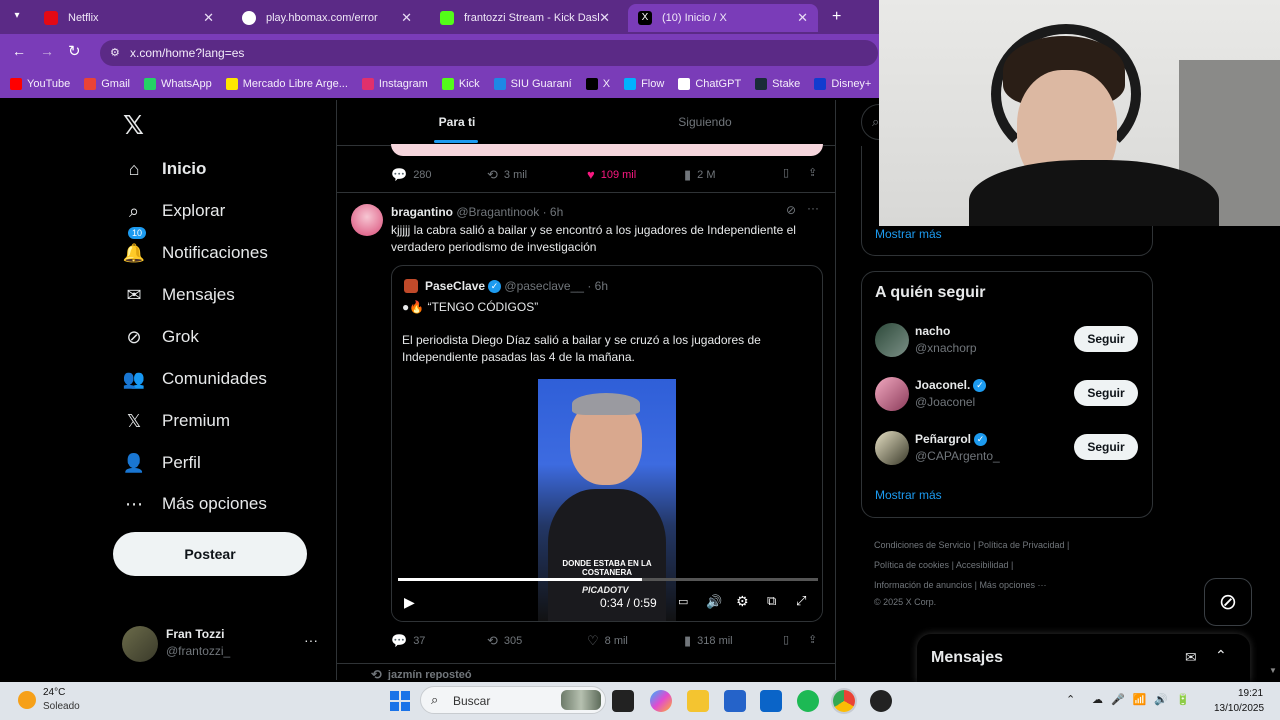  I want to click on app-icon, so click(881, 701).